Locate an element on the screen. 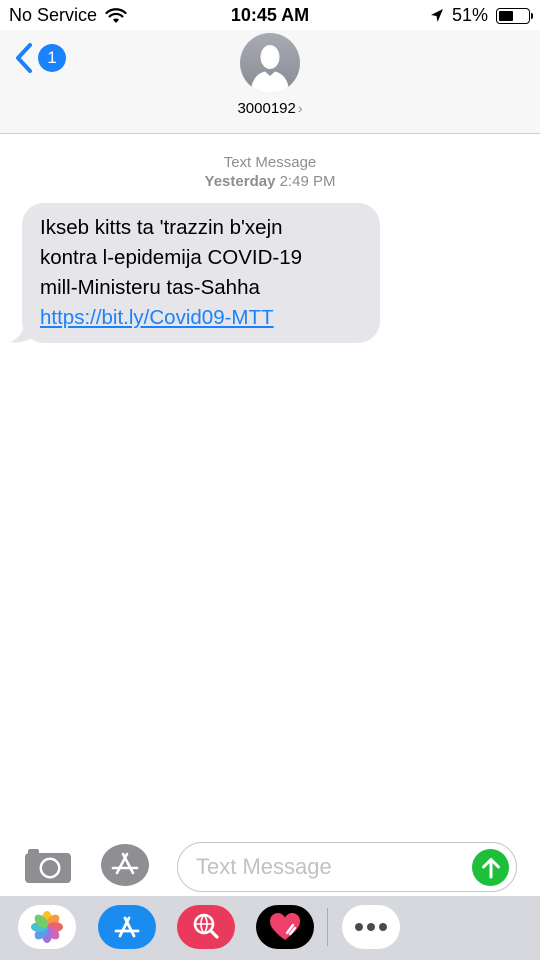 The image size is (540, 960). camera-button is located at coordinates (48, 865).